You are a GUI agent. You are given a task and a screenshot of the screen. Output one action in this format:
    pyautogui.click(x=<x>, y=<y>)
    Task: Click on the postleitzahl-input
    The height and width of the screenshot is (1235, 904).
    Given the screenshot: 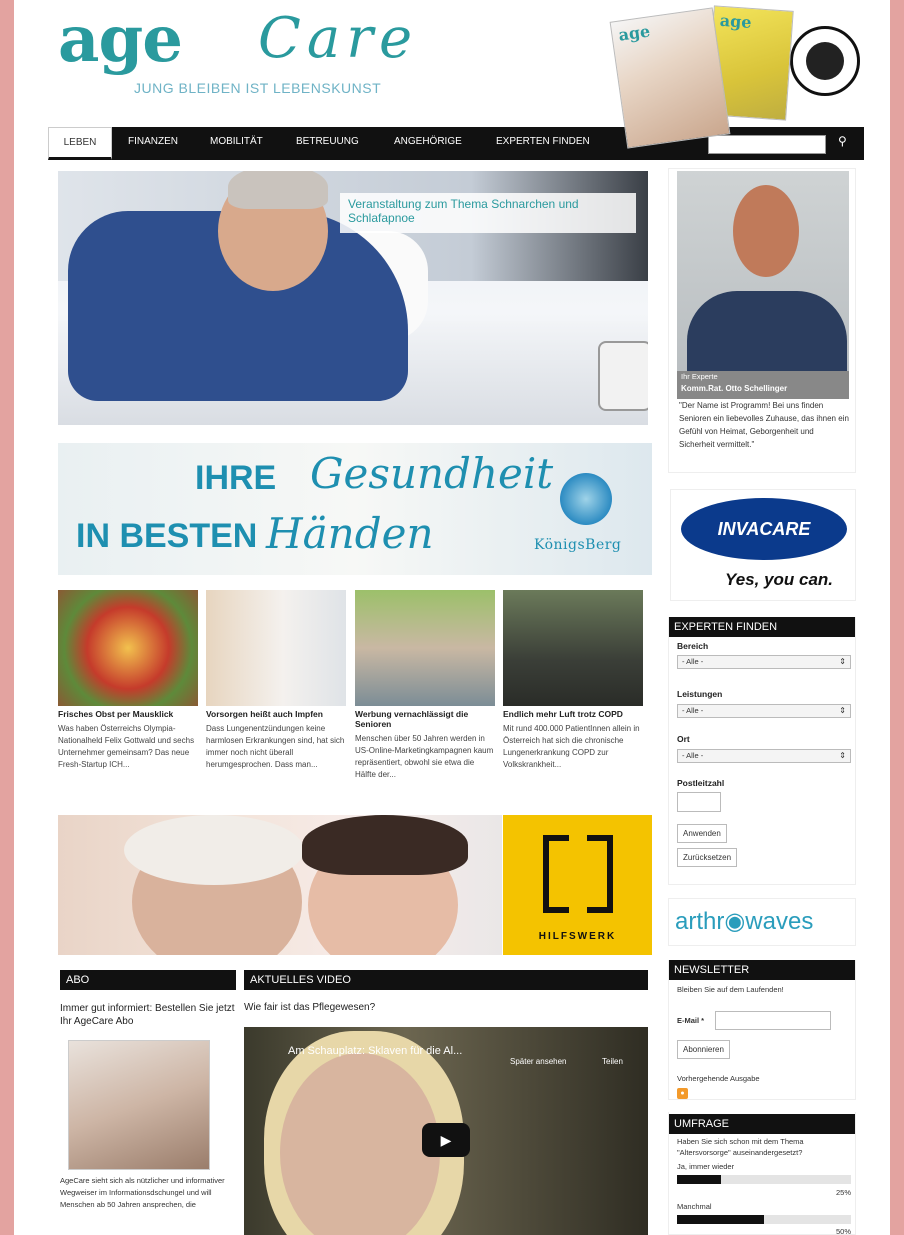 What is the action you would take?
    pyautogui.click(x=699, y=802)
    